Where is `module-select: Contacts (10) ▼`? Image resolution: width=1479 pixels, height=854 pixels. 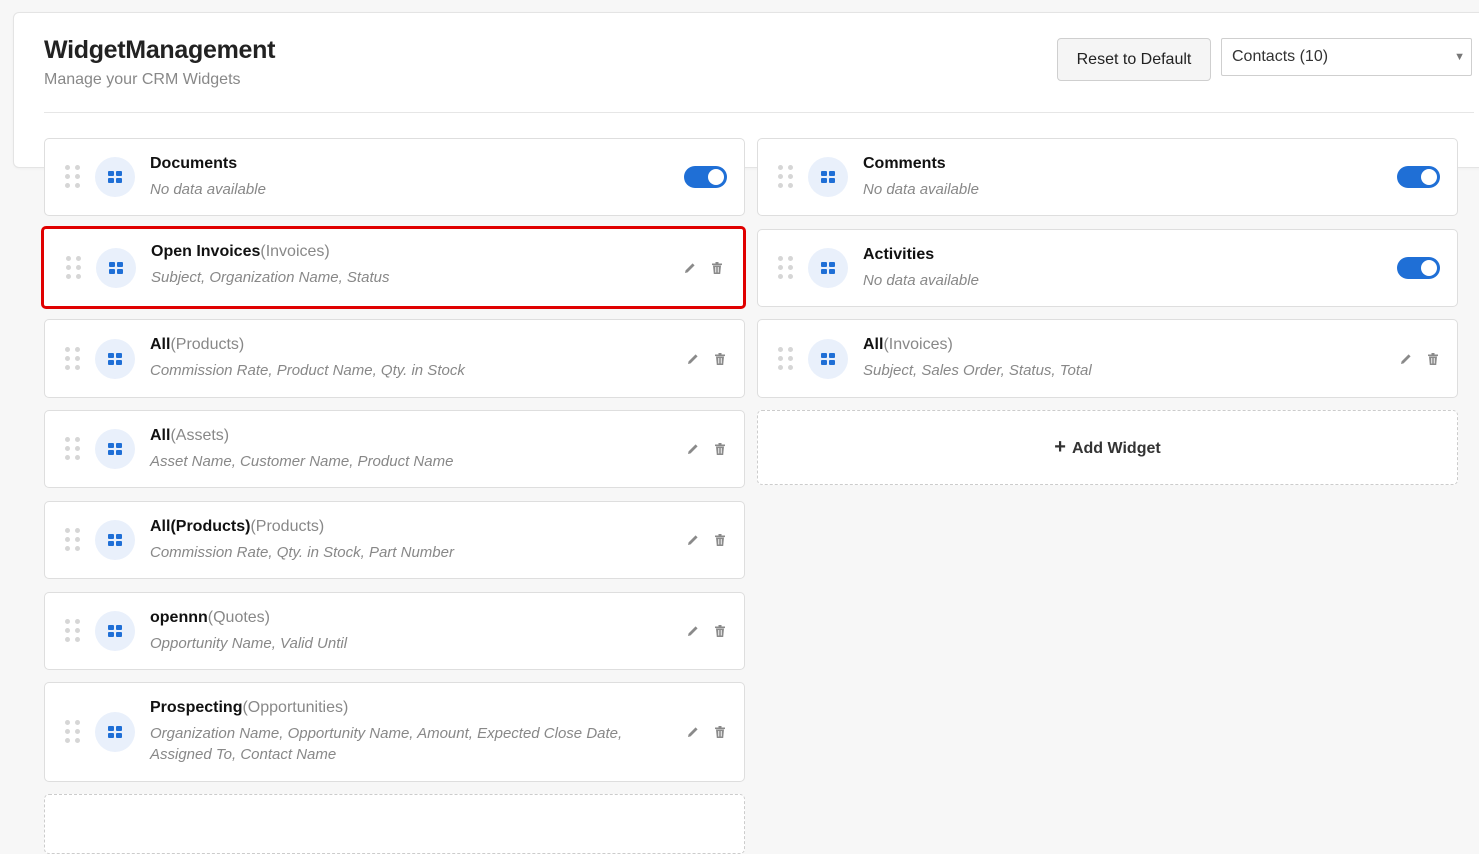
module-select: Contacts (10) ▼ is located at coordinates (1346, 57).